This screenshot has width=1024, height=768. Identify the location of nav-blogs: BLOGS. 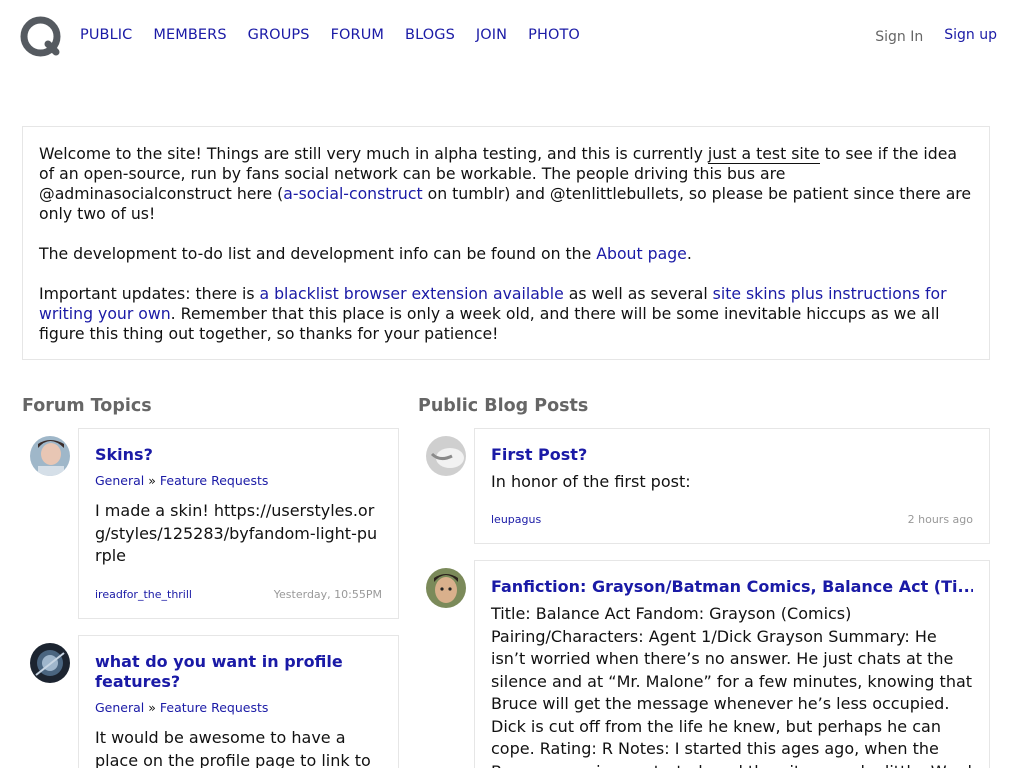
(430, 35).